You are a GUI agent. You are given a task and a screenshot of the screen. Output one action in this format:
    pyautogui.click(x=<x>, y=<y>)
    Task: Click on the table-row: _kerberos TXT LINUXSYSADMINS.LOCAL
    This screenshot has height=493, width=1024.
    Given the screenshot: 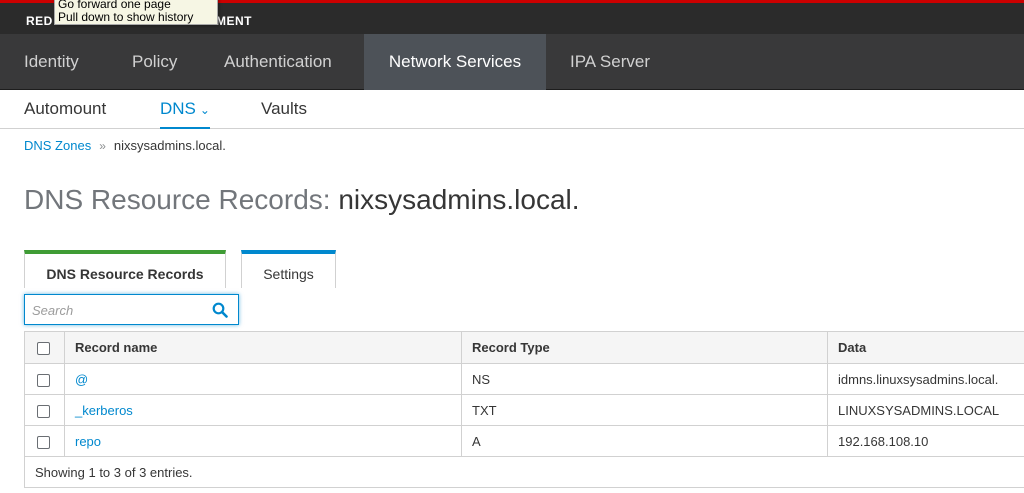 What is the action you would take?
    pyautogui.click(x=524, y=410)
    